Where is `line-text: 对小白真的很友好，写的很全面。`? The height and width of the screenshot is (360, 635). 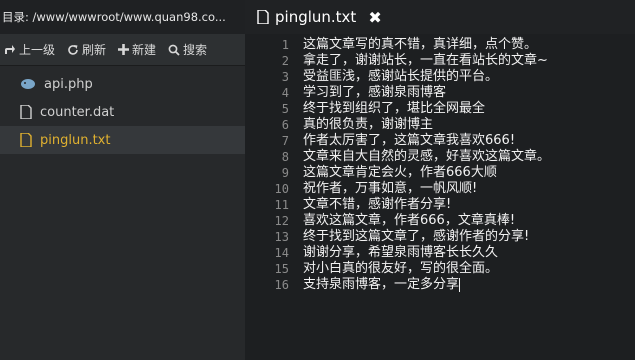 line-text: 对小白真的很友好，写的很全面。 is located at coordinates (401, 268).